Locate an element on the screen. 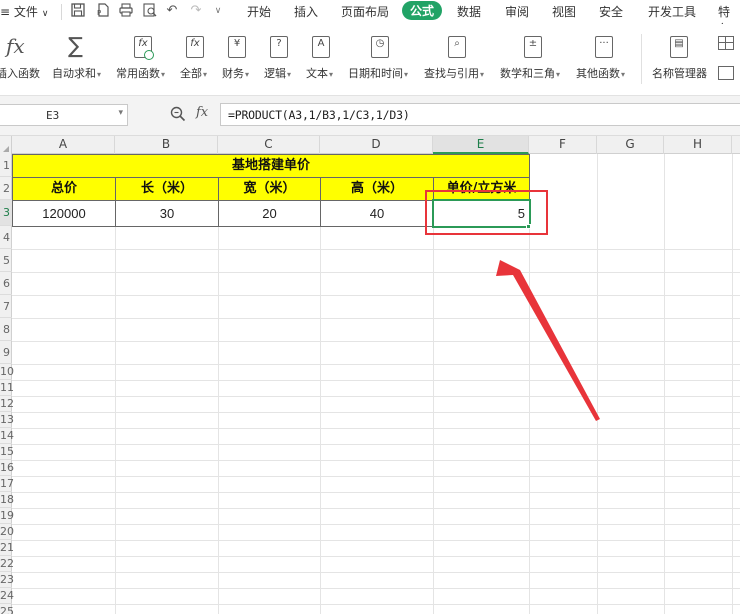 This screenshot has width=740, height=614. all-functions-label: 全部▾ is located at coordinates (194, 73).